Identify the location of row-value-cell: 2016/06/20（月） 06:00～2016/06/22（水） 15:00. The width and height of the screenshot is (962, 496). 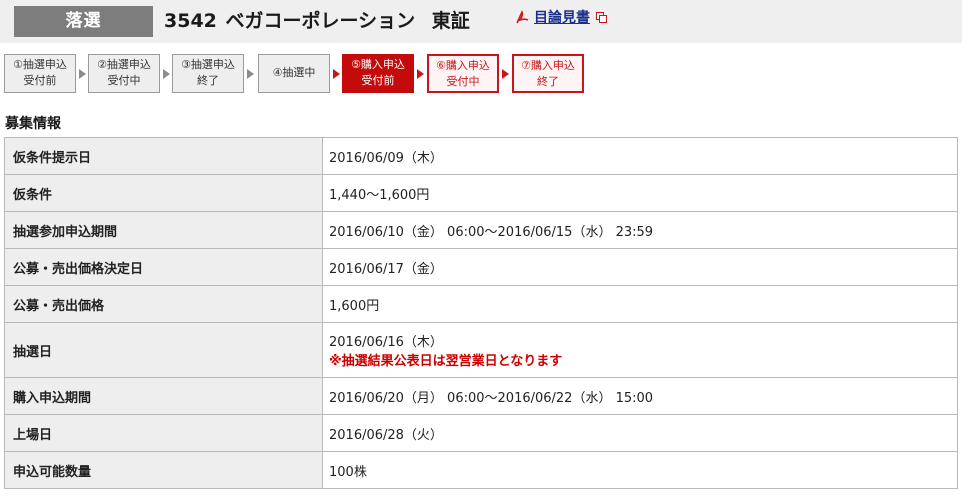
(640, 396).